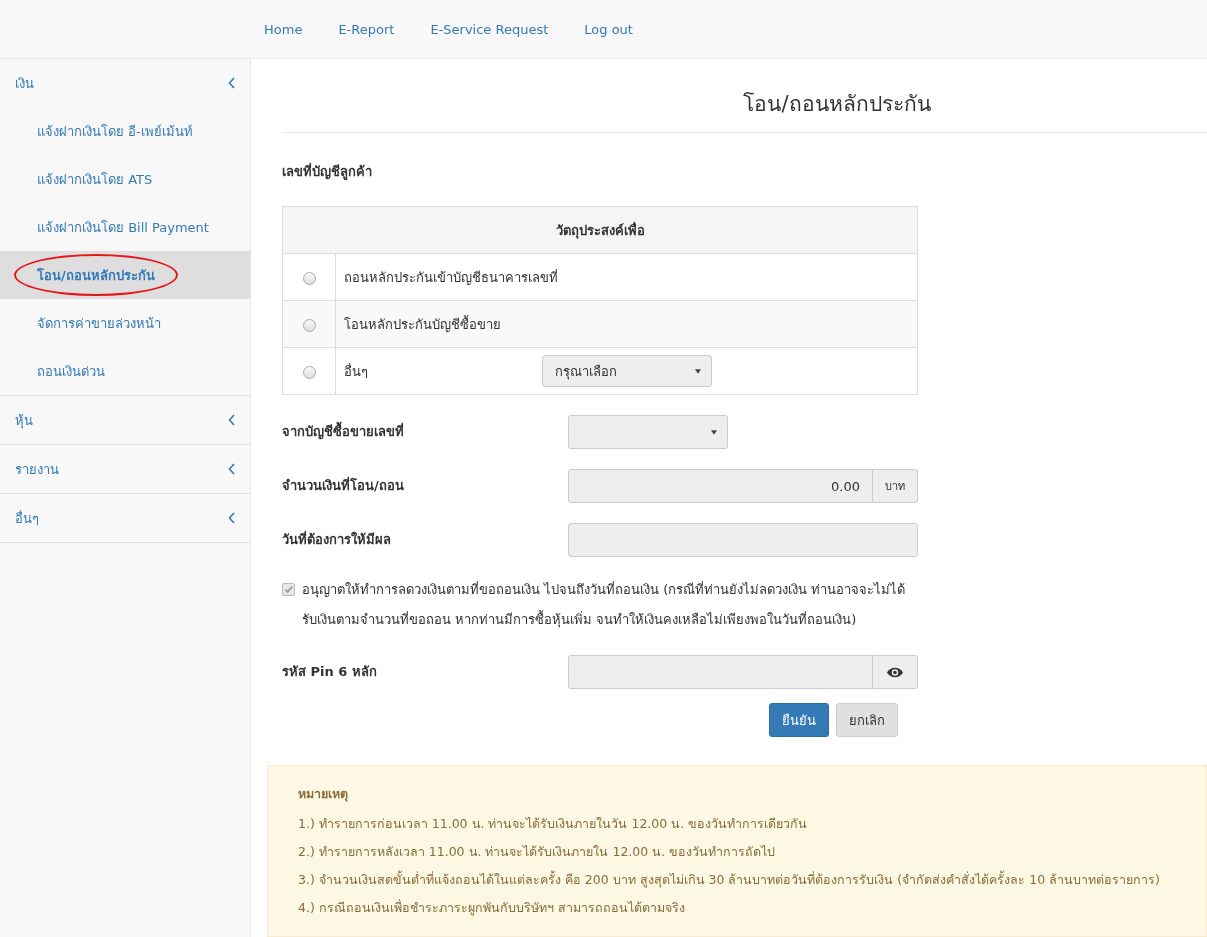 The image size is (1207, 937). What do you see at coordinates (743, 540) in the screenshot?
I see `date-field` at bounding box center [743, 540].